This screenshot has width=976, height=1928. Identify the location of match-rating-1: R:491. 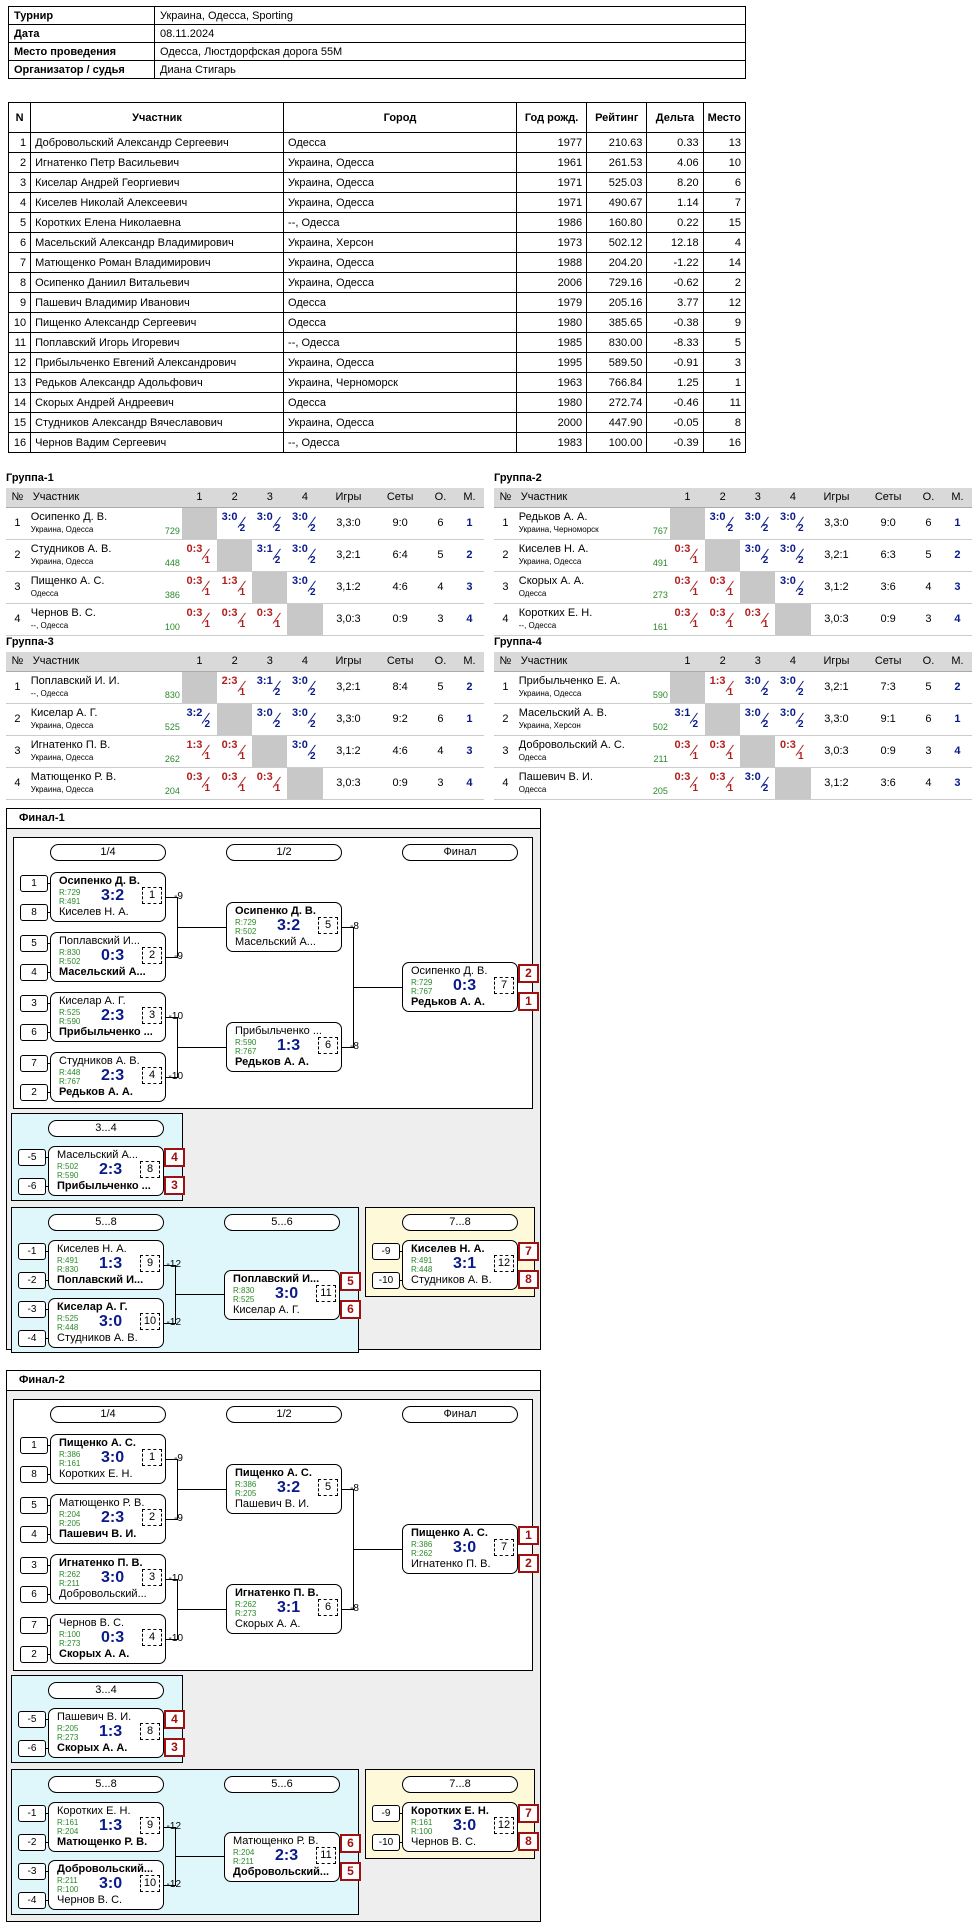
(68, 1260).